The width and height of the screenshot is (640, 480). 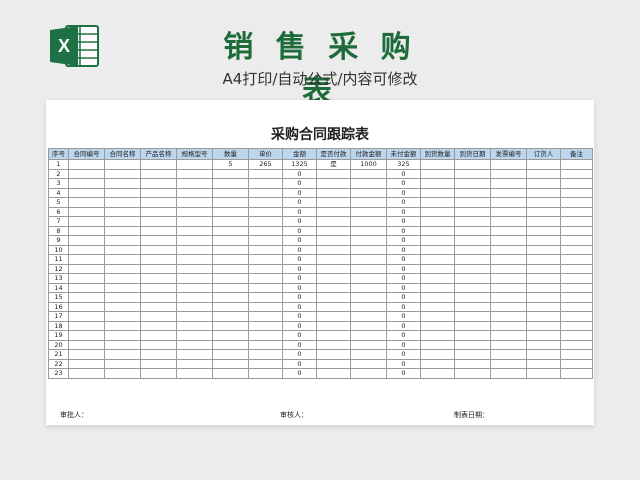 I want to click on column-header: 产品名称, so click(x=158, y=154).